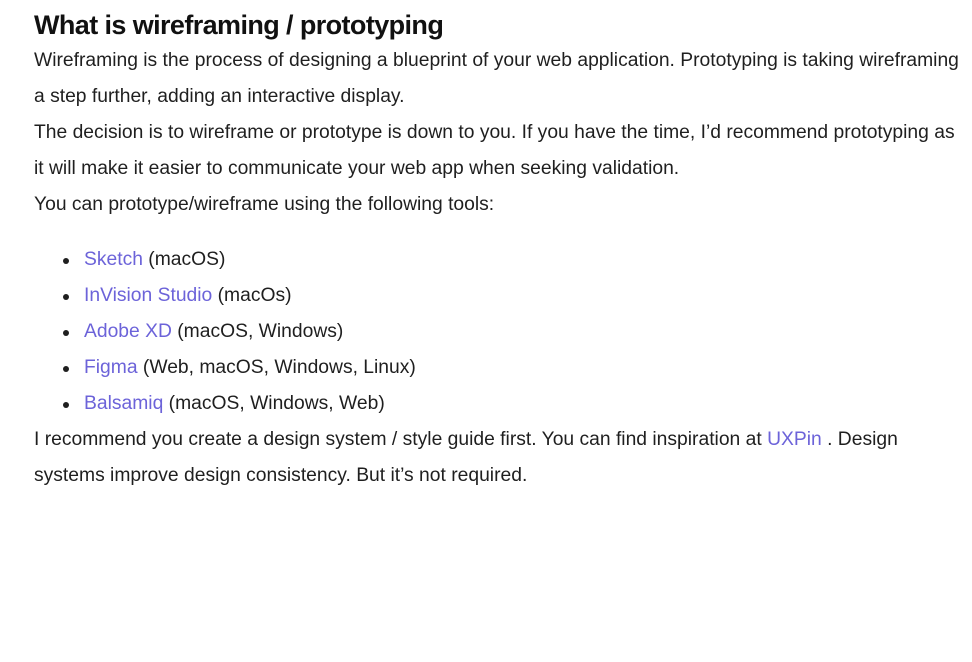  I want to click on tool-link-figma: Figma, so click(111, 367).